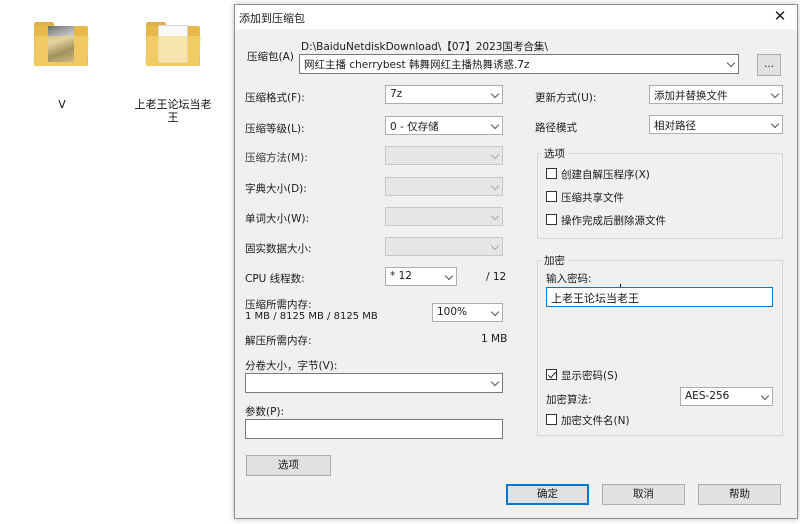  I want to click on sfx-checkbox, so click(551, 173).